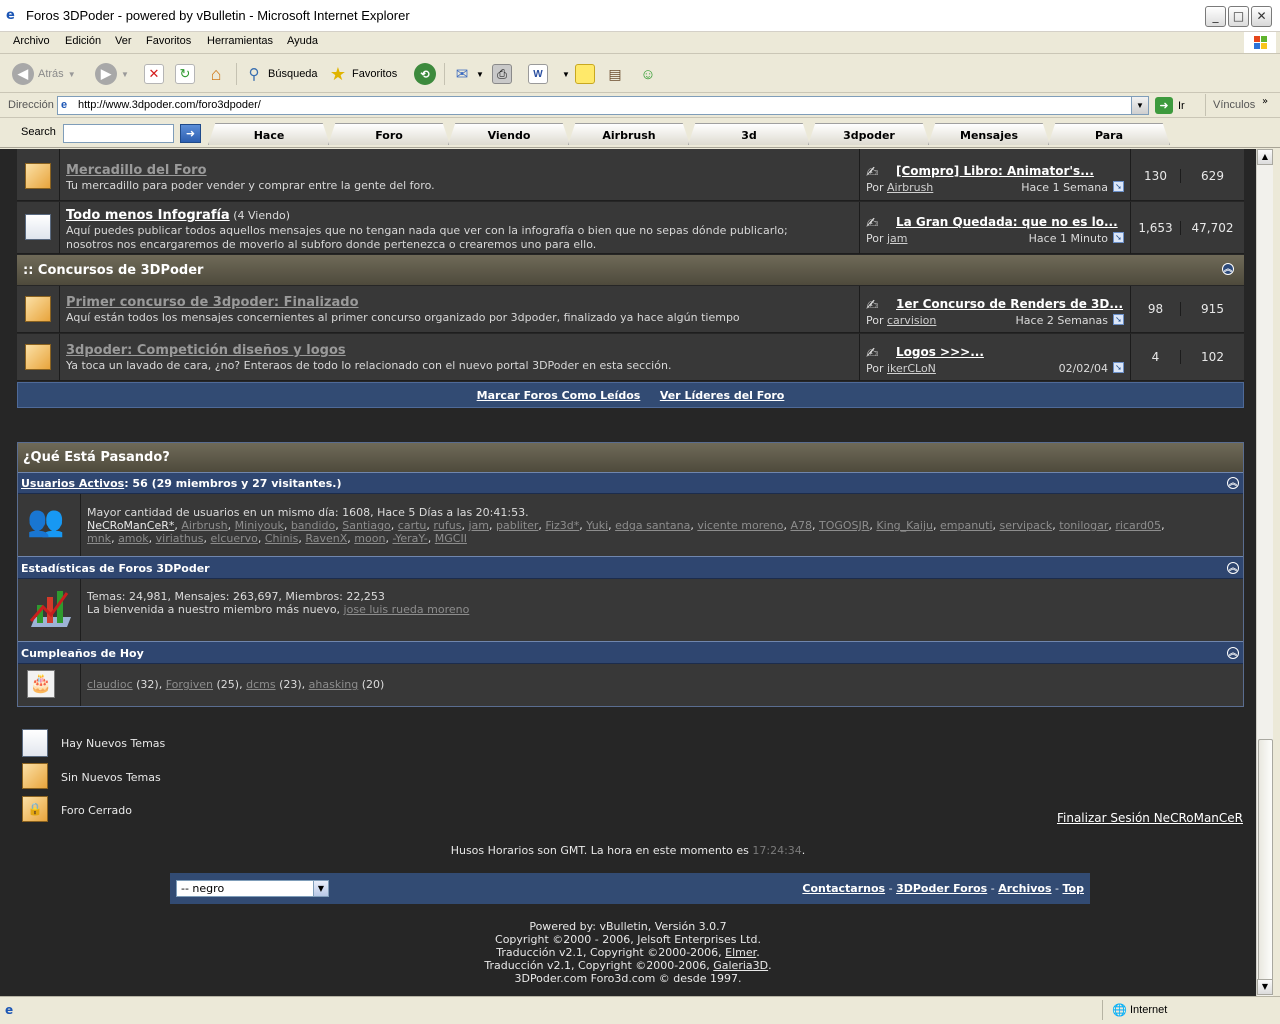 This screenshot has height=1024, width=1280. I want to click on back-button: ◀ Atrás ▼, so click(44, 74).